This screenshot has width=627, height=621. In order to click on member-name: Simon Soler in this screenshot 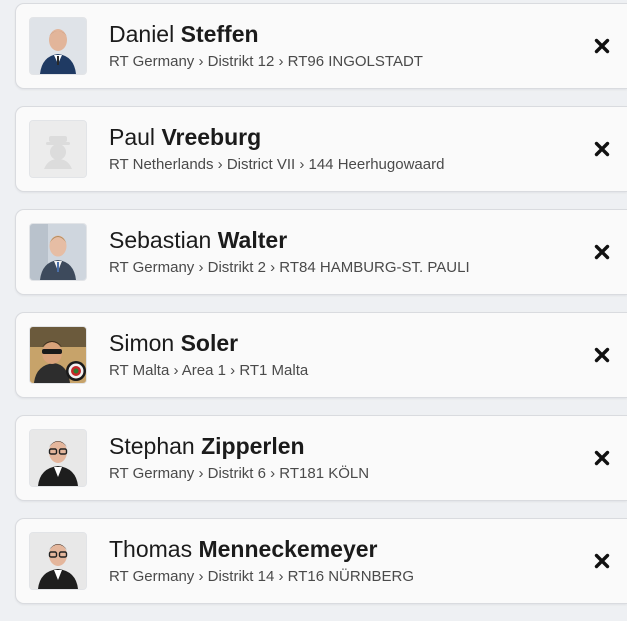, I will do `click(173, 343)`.